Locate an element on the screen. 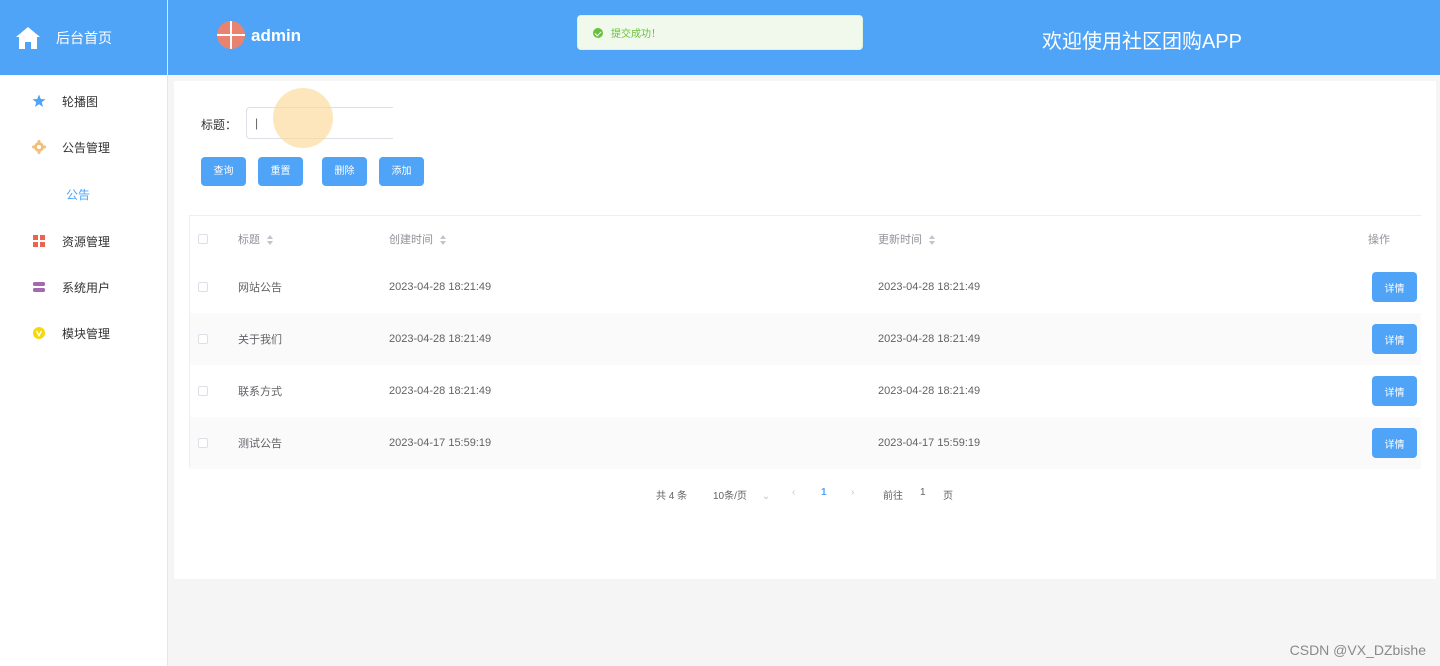 The width and height of the screenshot is (1440, 666). page-size-value: 10条/页 is located at coordinates (730, 496).